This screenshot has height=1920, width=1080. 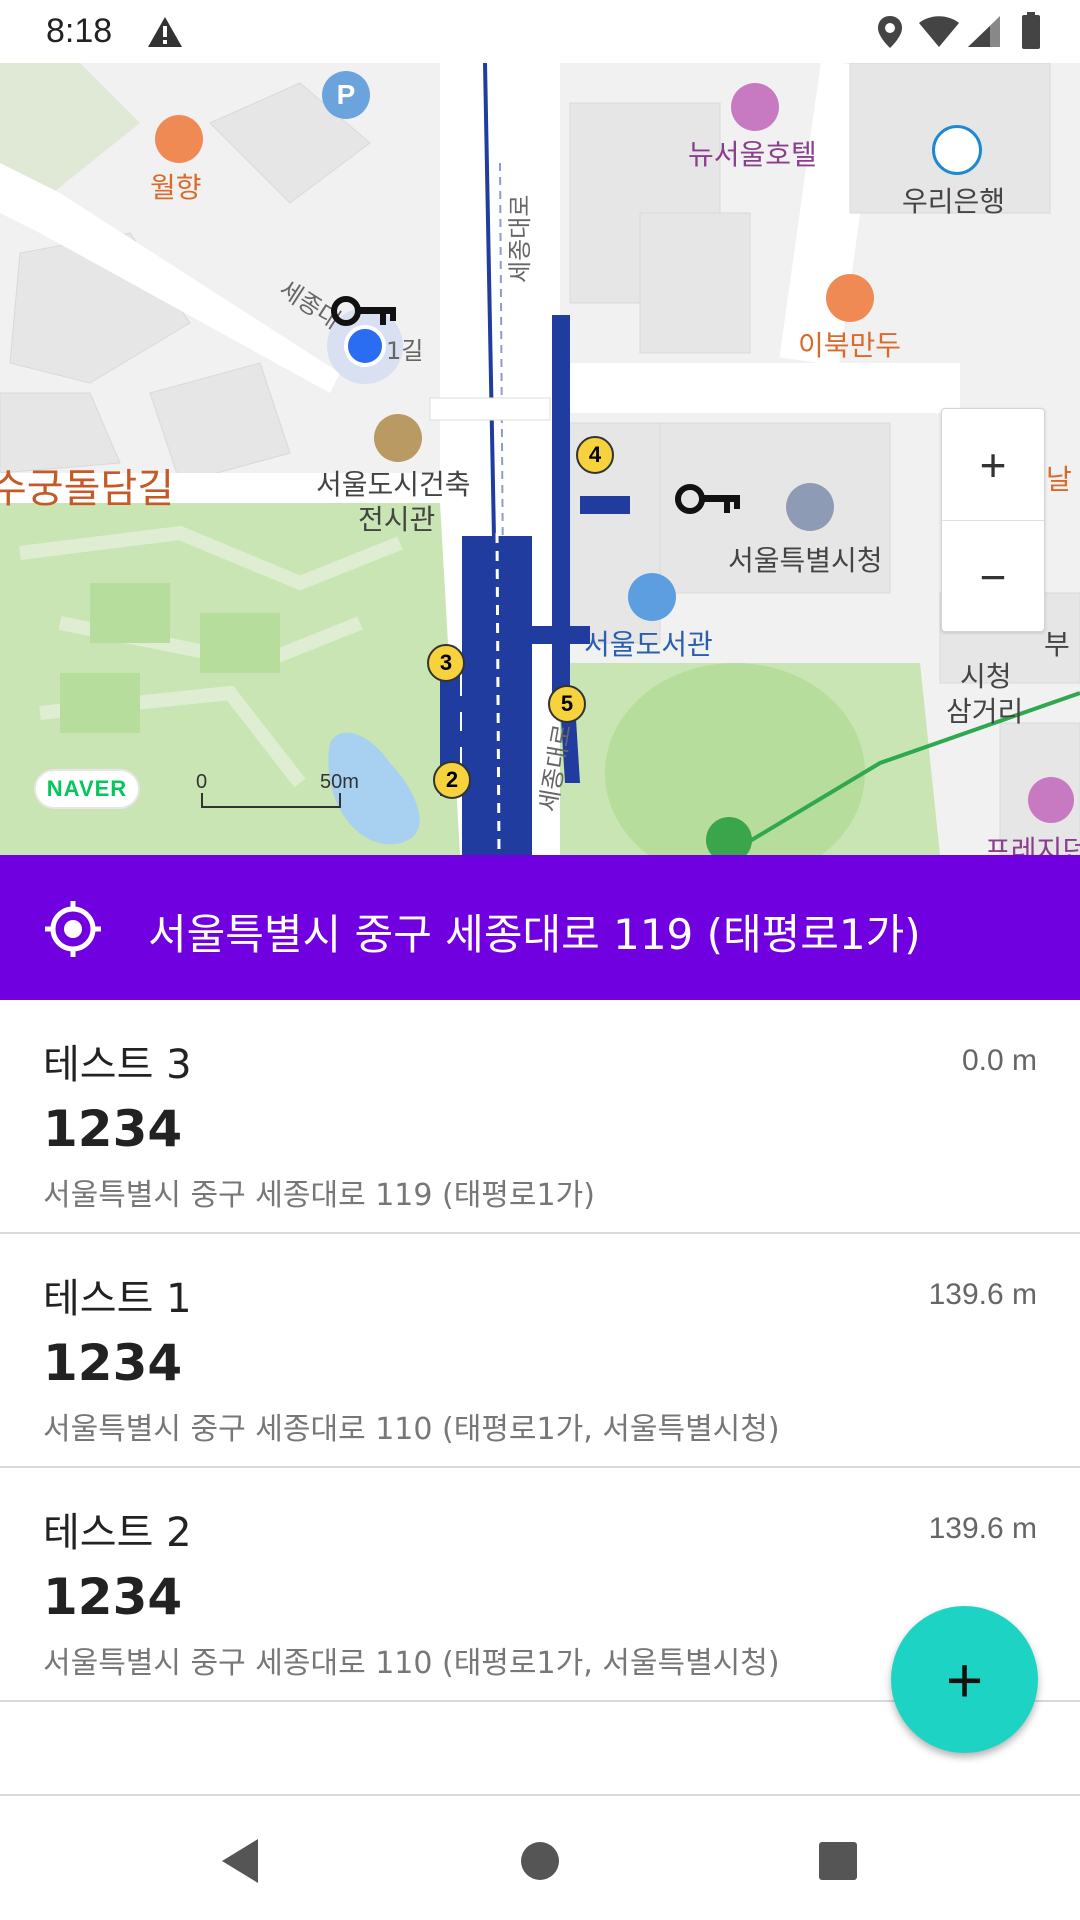 I want to click on item-address: 서울특별시 중구 세종대로 119 (태평로1가), so click(x=319, y=1195).